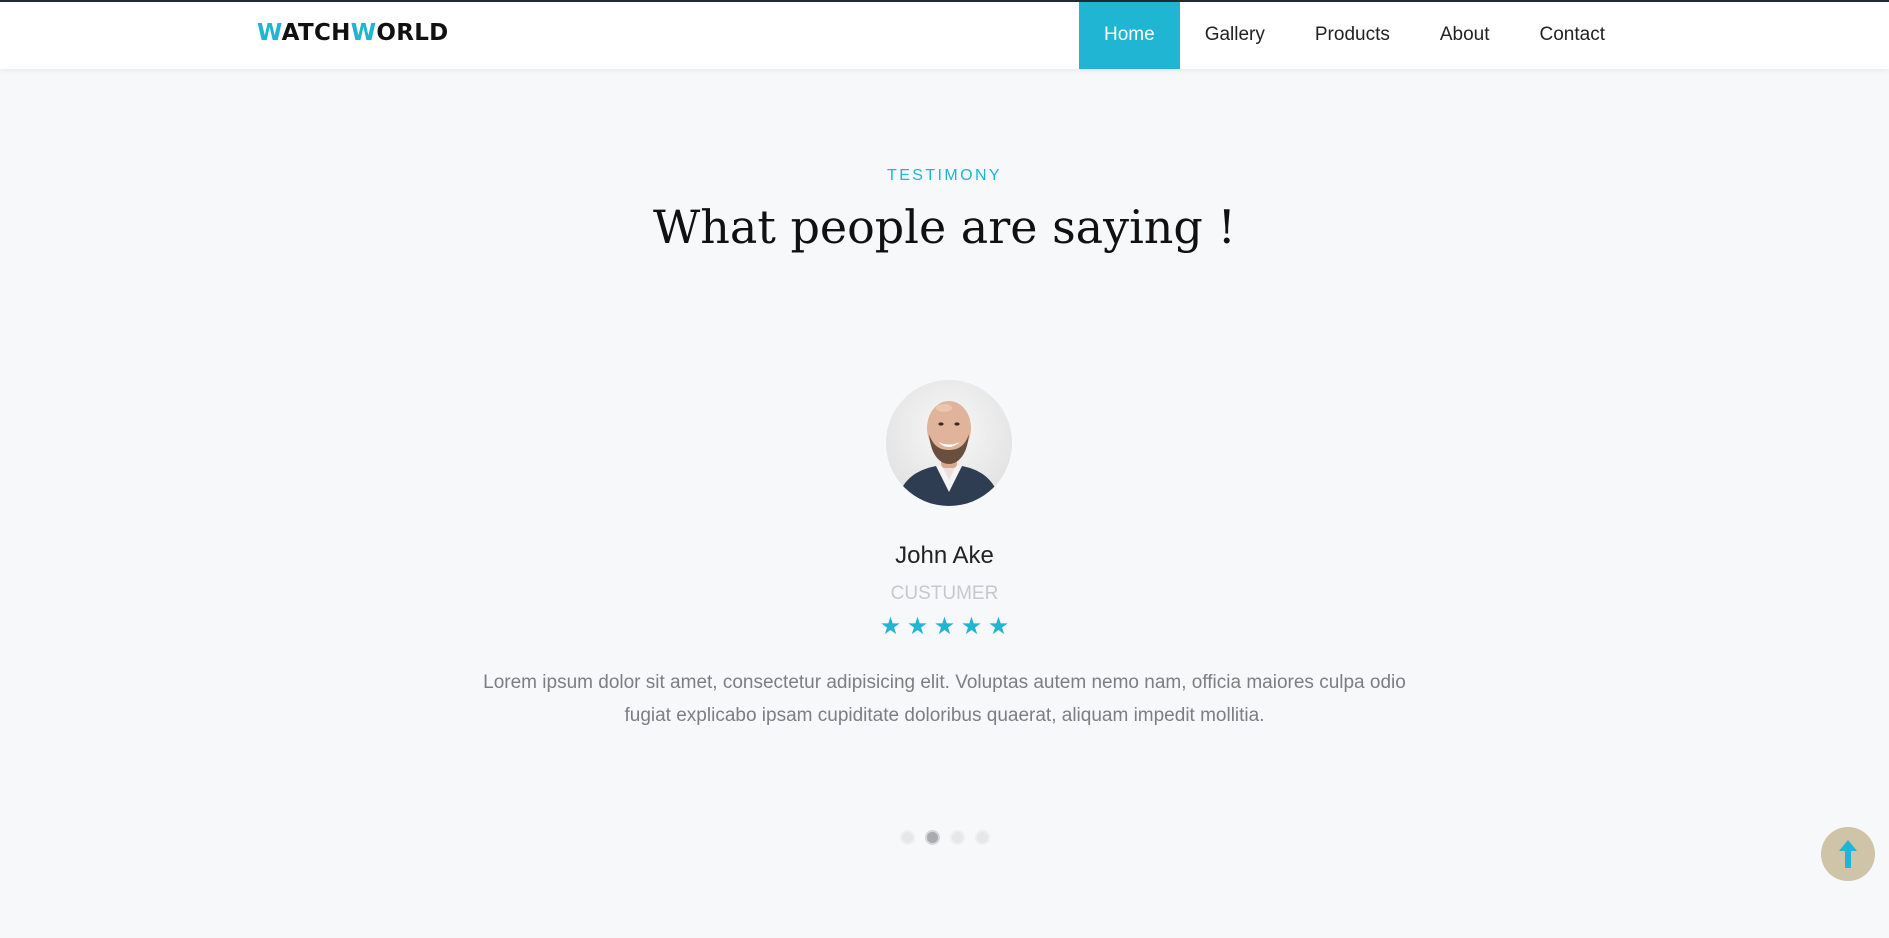 This screenshot has height=938, width=1889. I want to click on logo-text-part: ATCH, so click(316, 33).